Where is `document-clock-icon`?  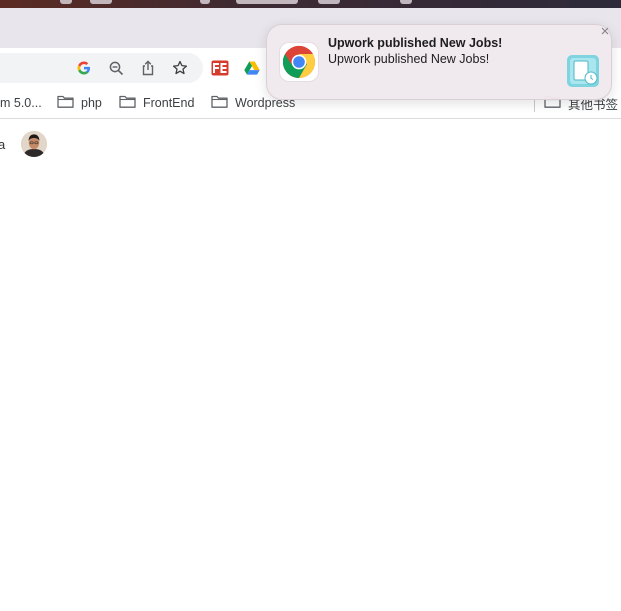 document-clock-icon is located at coordinates (583, 71).